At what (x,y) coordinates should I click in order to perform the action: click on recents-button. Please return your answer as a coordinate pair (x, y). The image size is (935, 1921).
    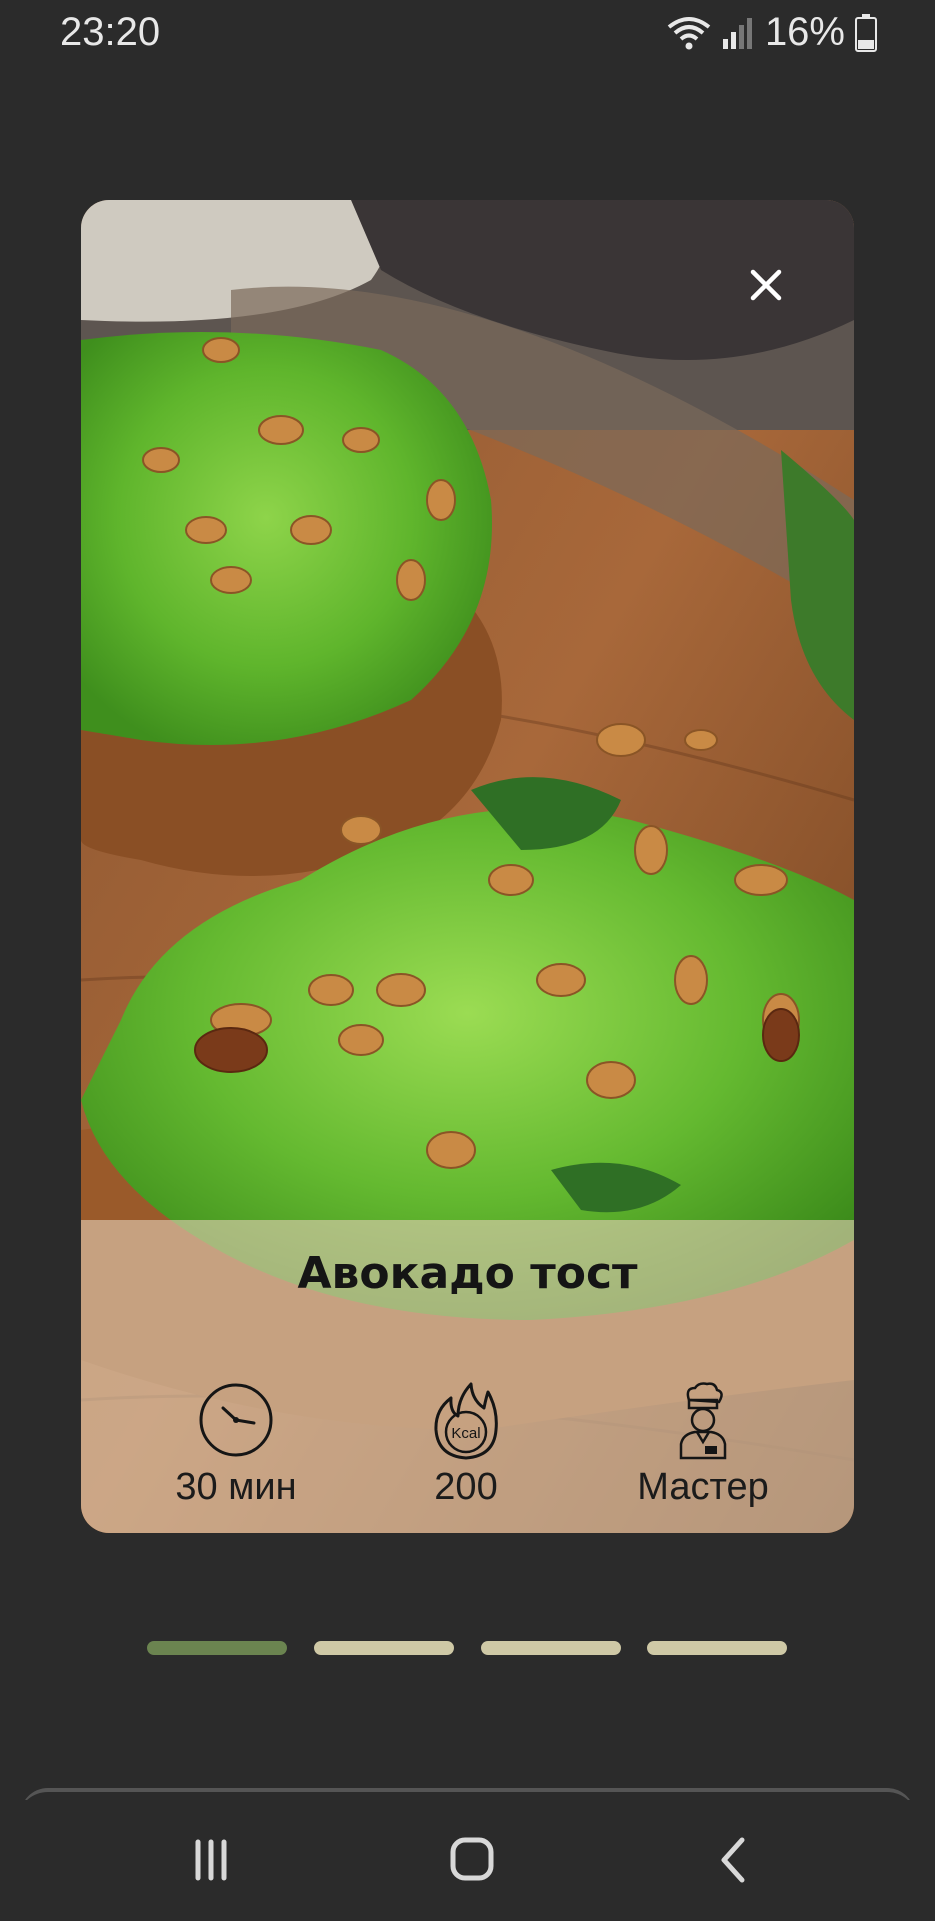
    Looking at the image, I should click on (211, 1860).